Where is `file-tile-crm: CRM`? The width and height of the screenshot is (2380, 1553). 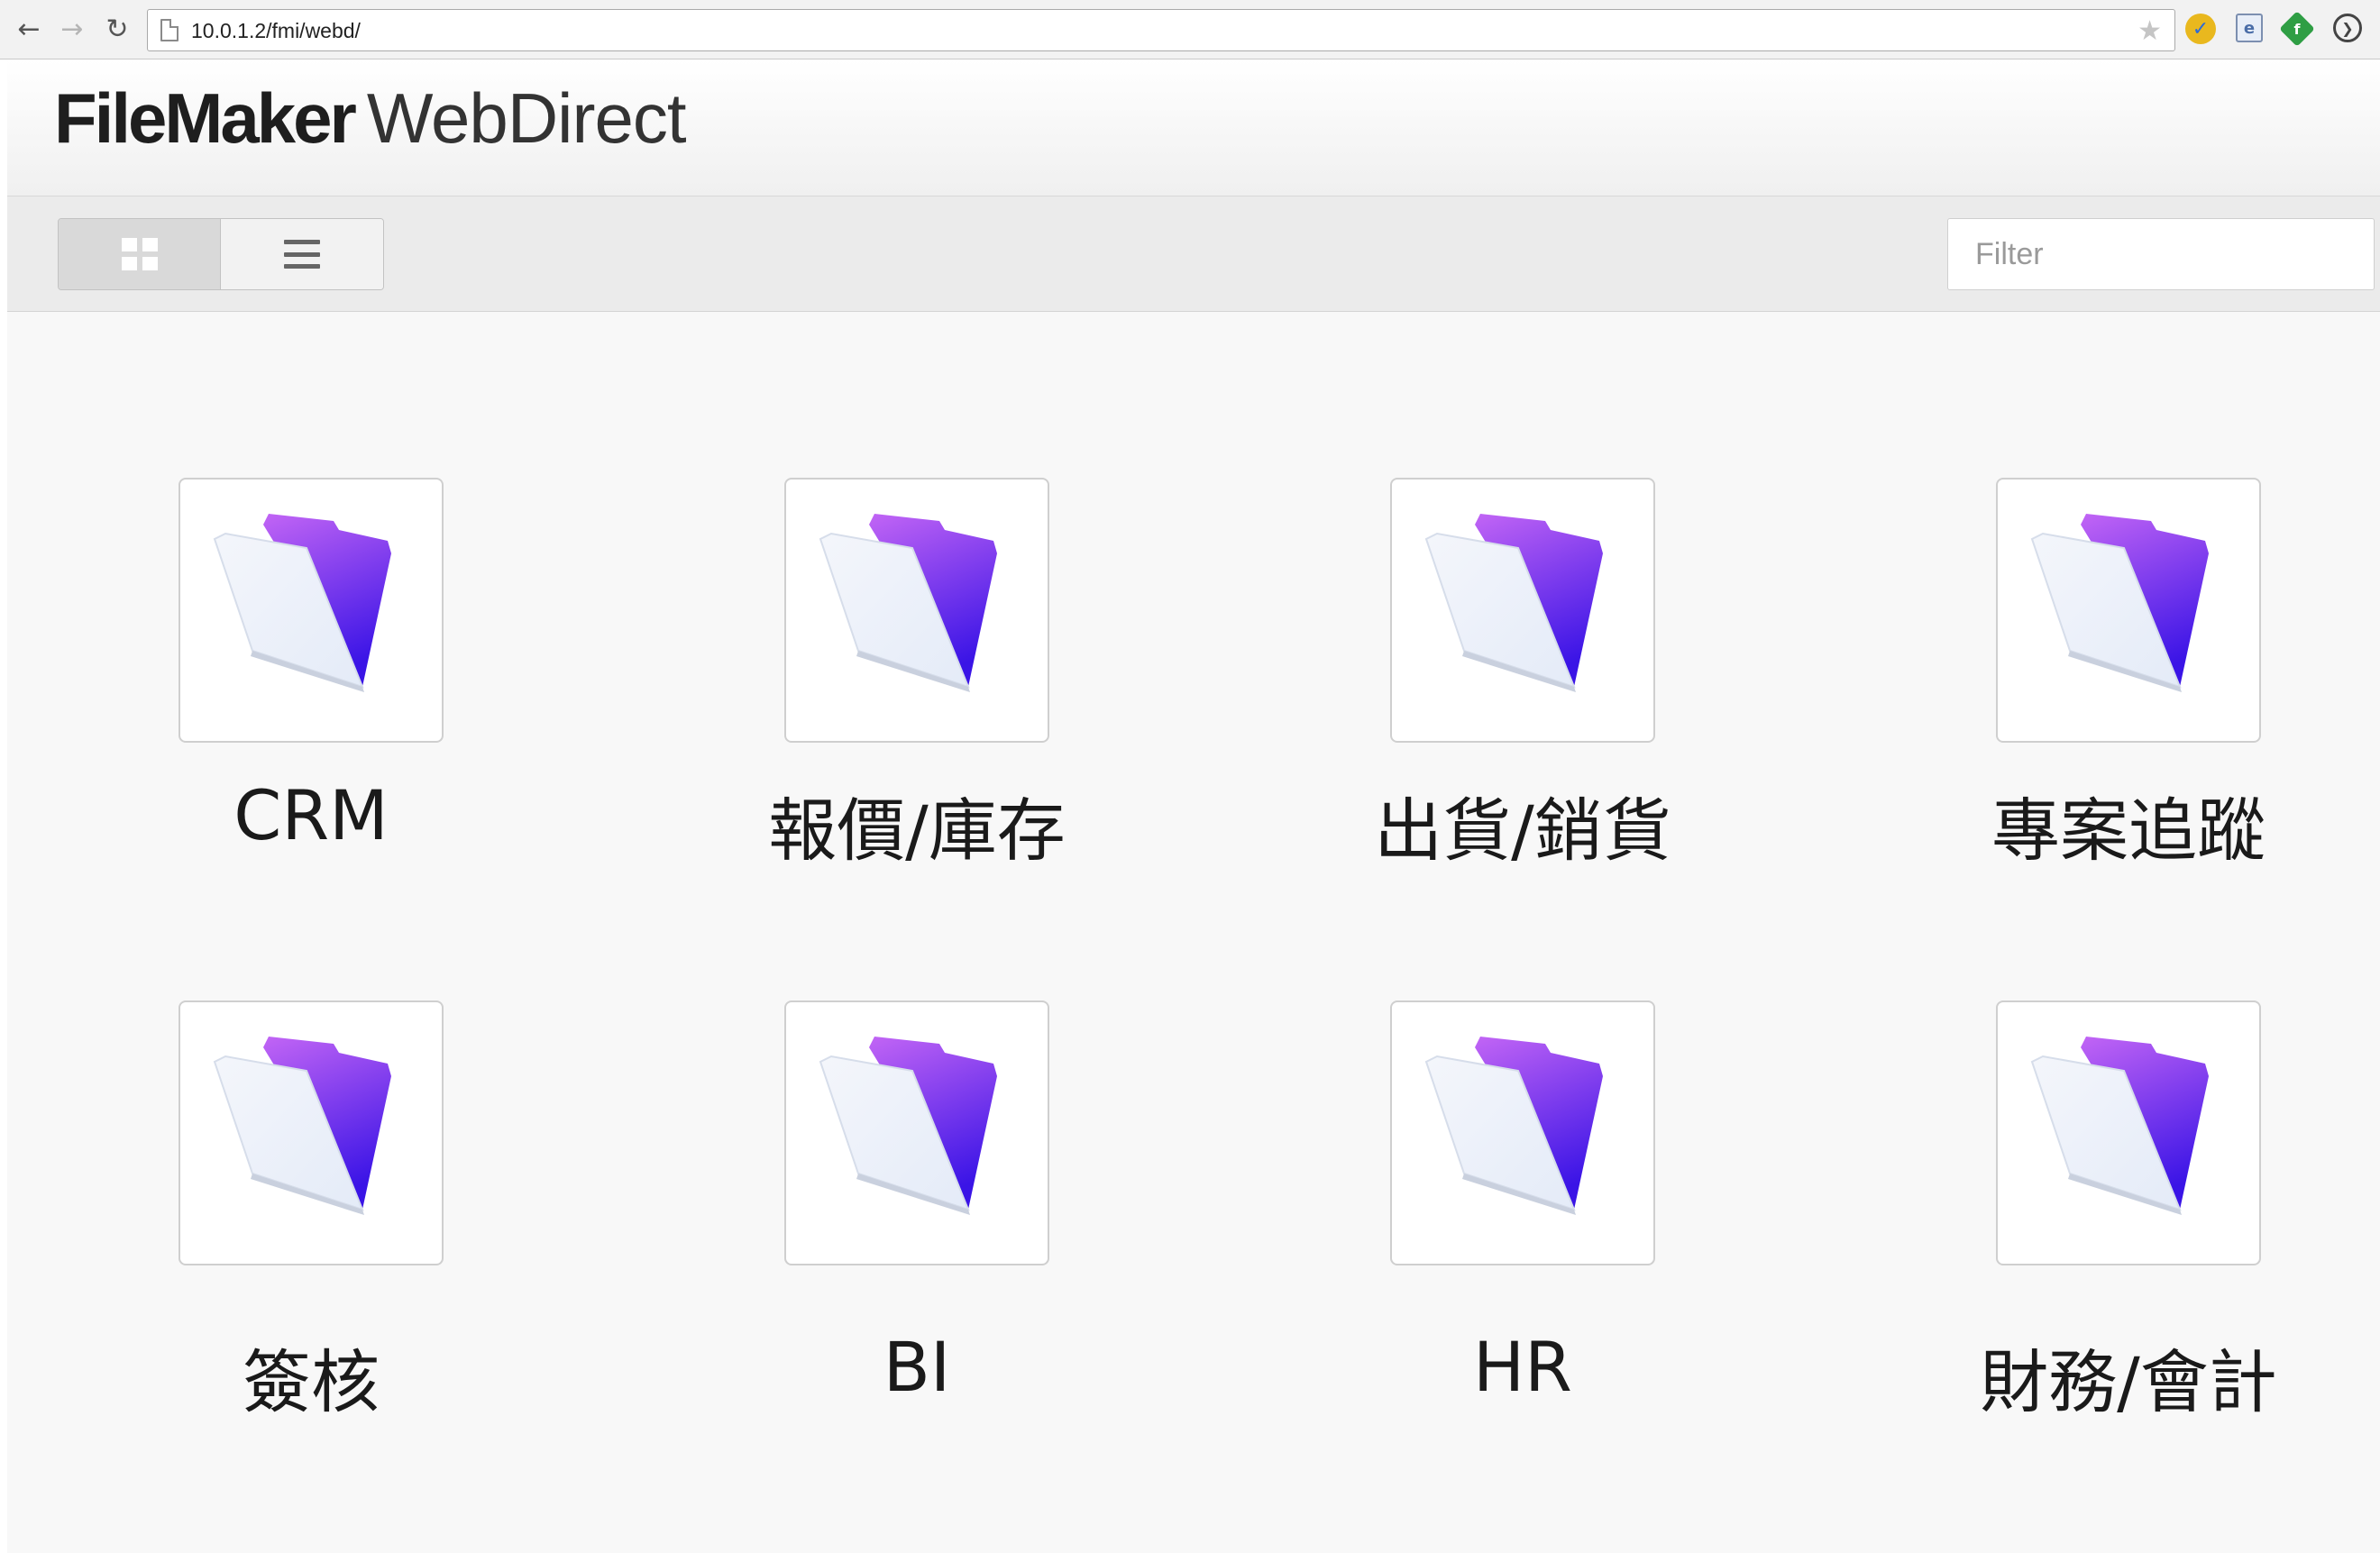 file-tile-crm: CRM is located at coordinates (259, 703).